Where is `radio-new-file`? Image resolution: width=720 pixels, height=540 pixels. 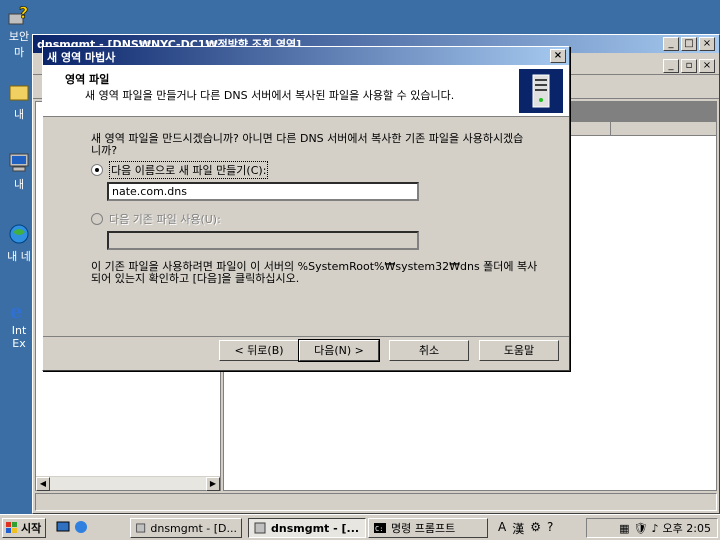 radio-new-file is located at coordinates (97, 170).